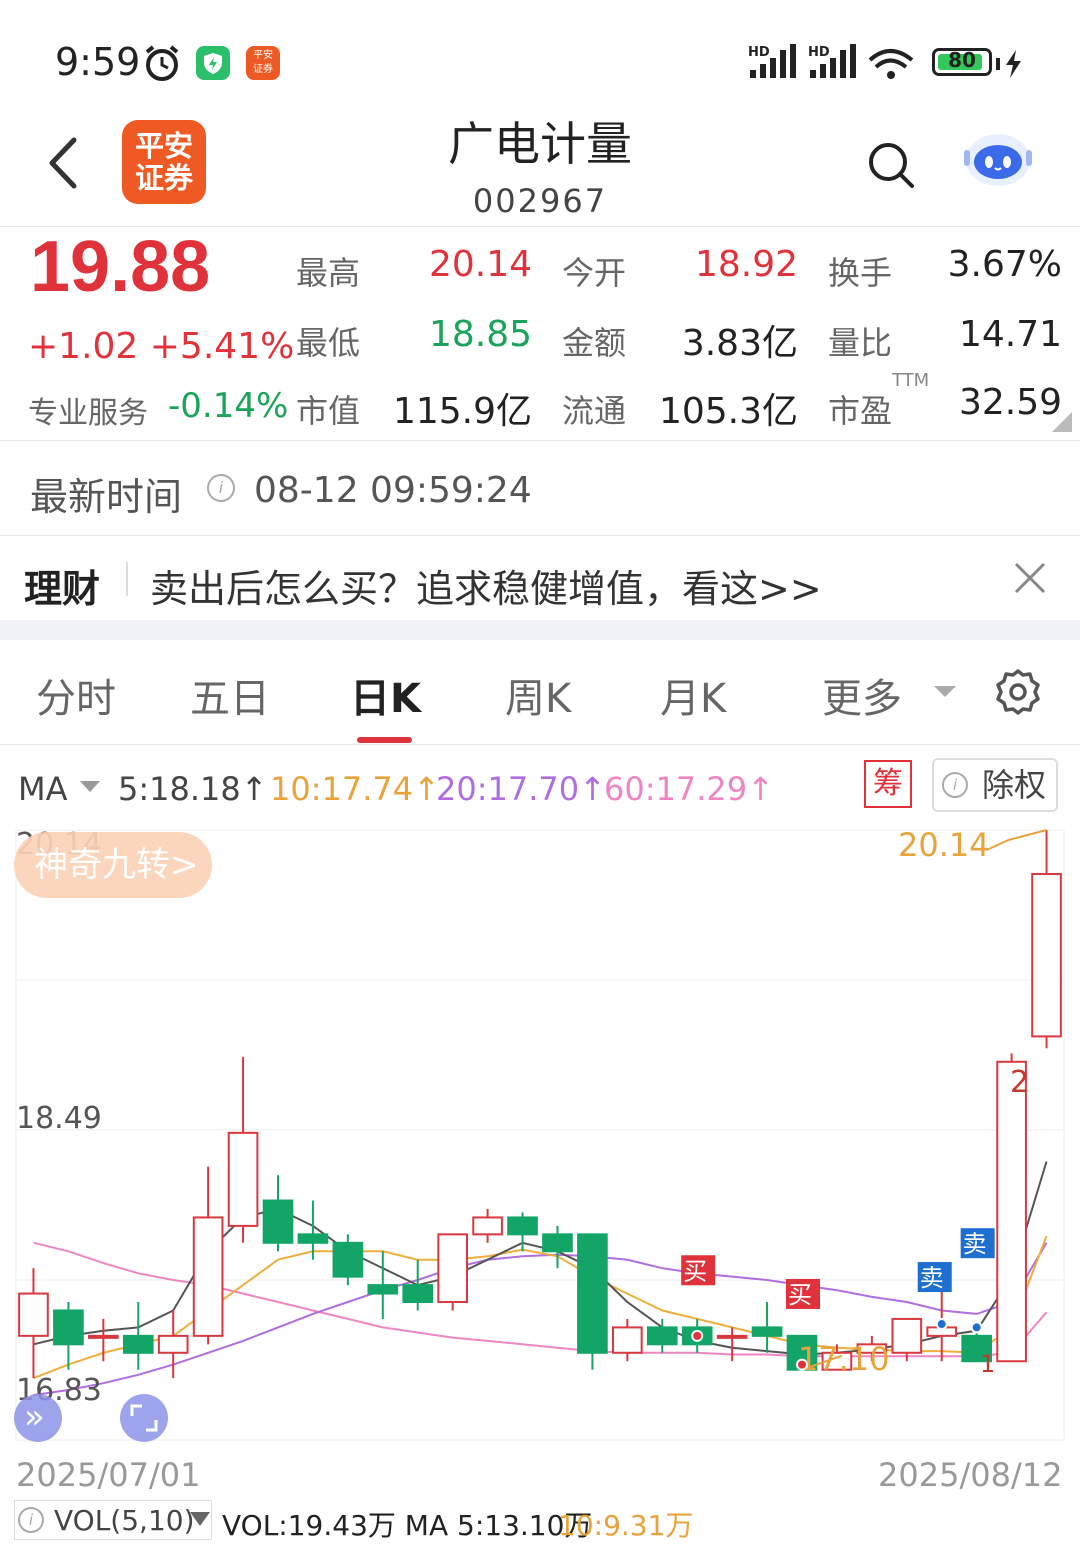 This screenshot has height=1544, width=1080. I want to click on volume-dropdown-icon, so click(200, 1519).